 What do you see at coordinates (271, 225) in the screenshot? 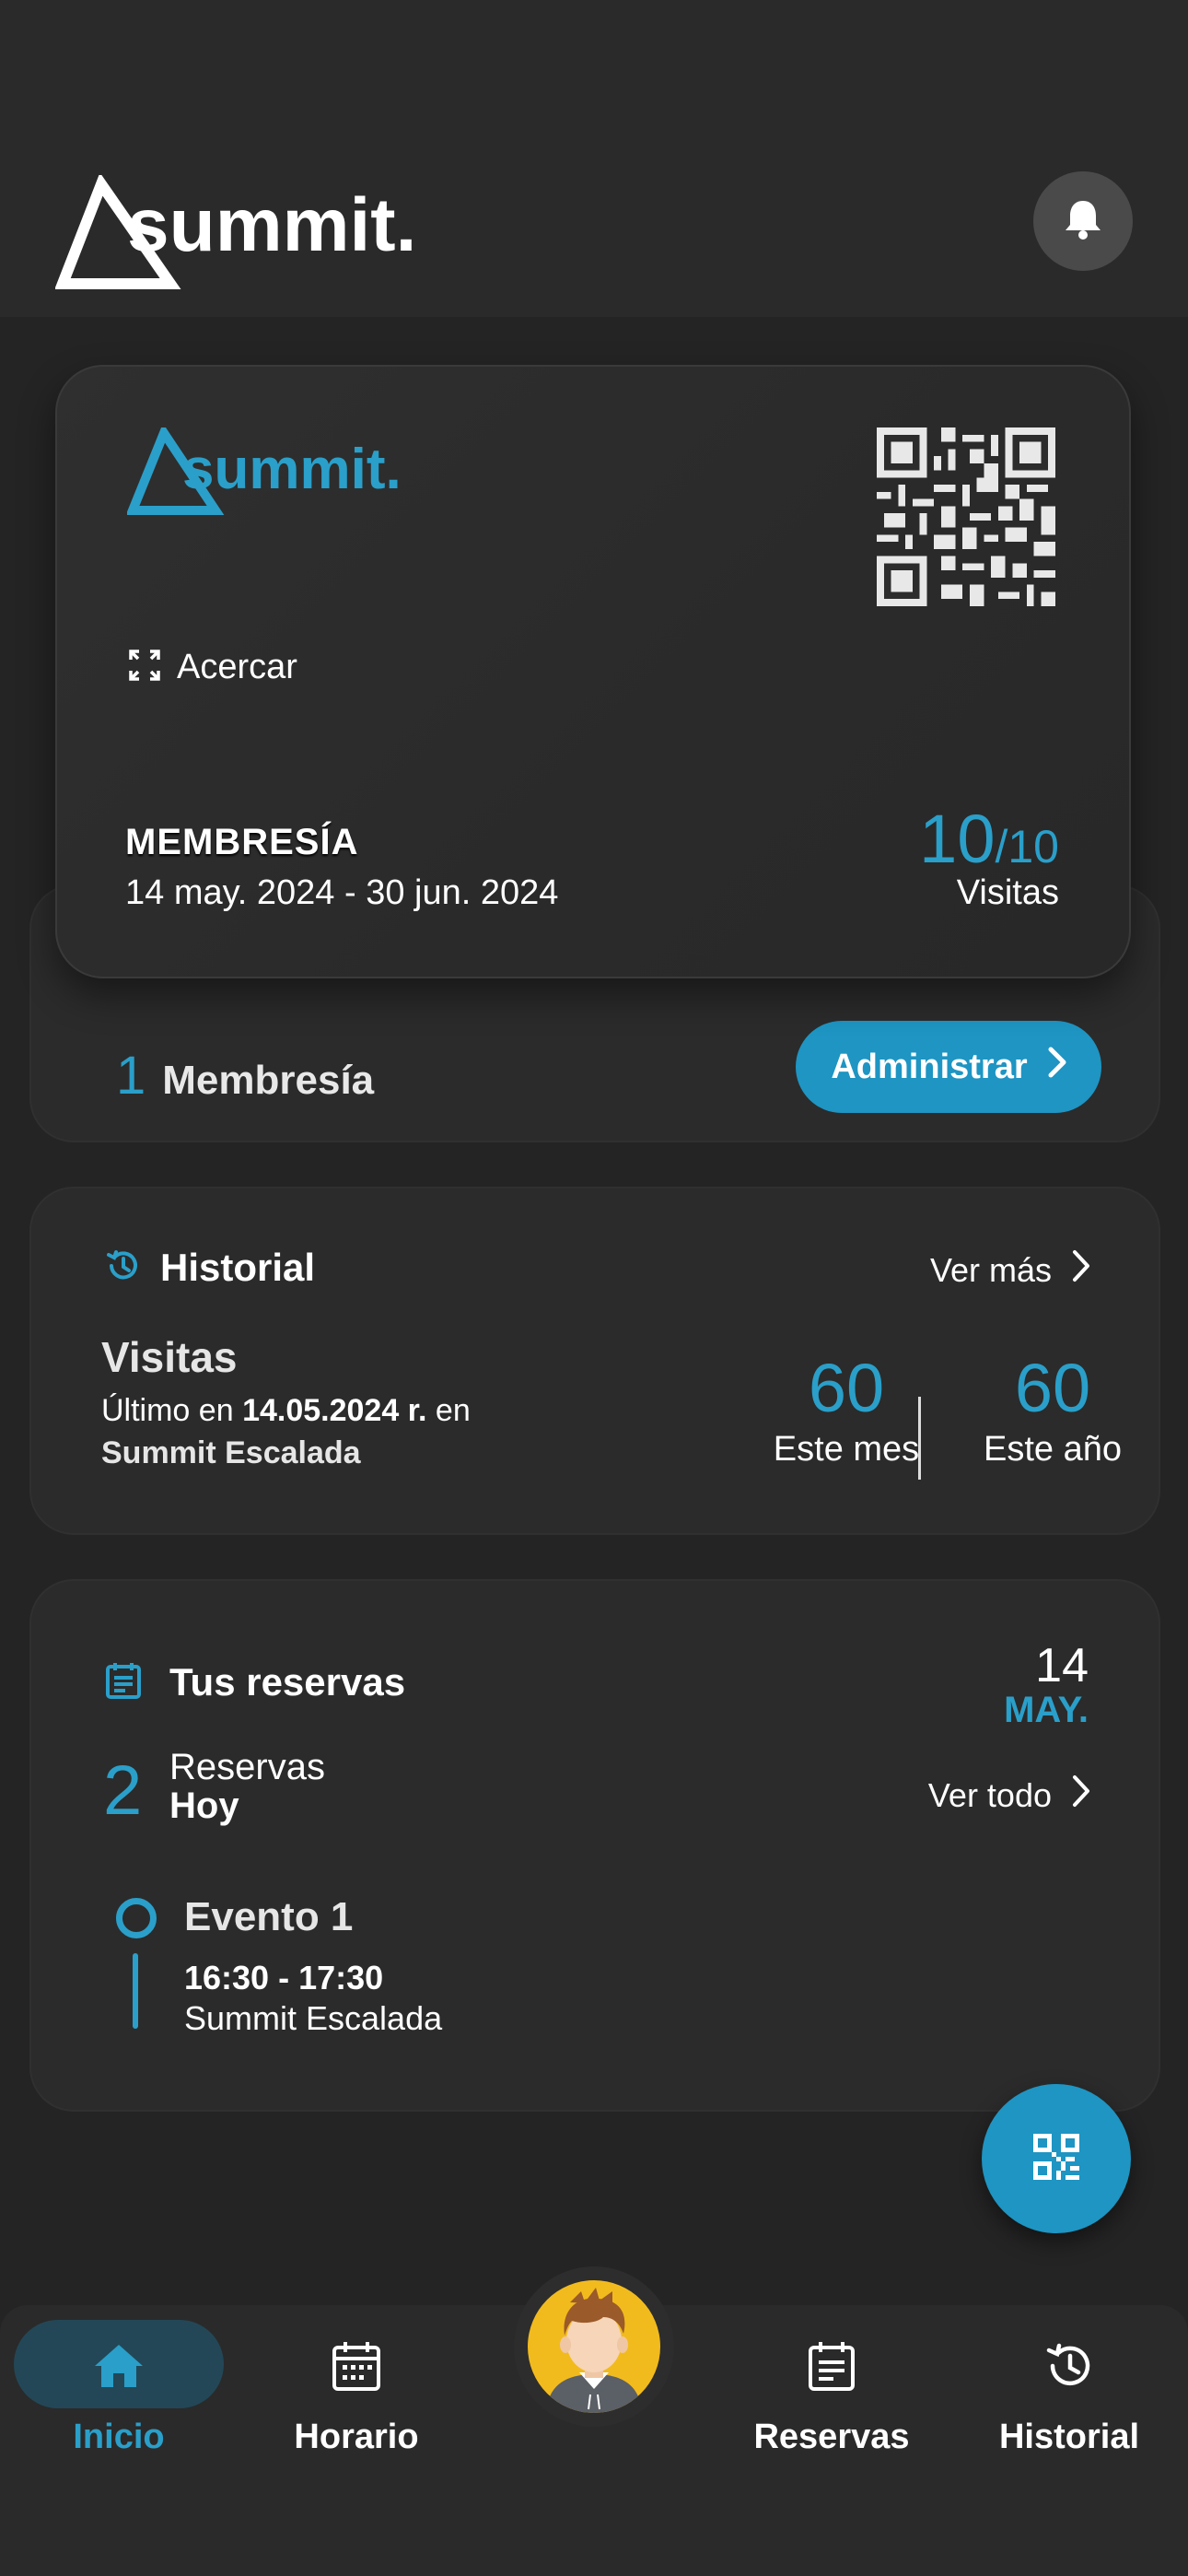
I see `logo-text: summit.` at bounding box center [271, 225].